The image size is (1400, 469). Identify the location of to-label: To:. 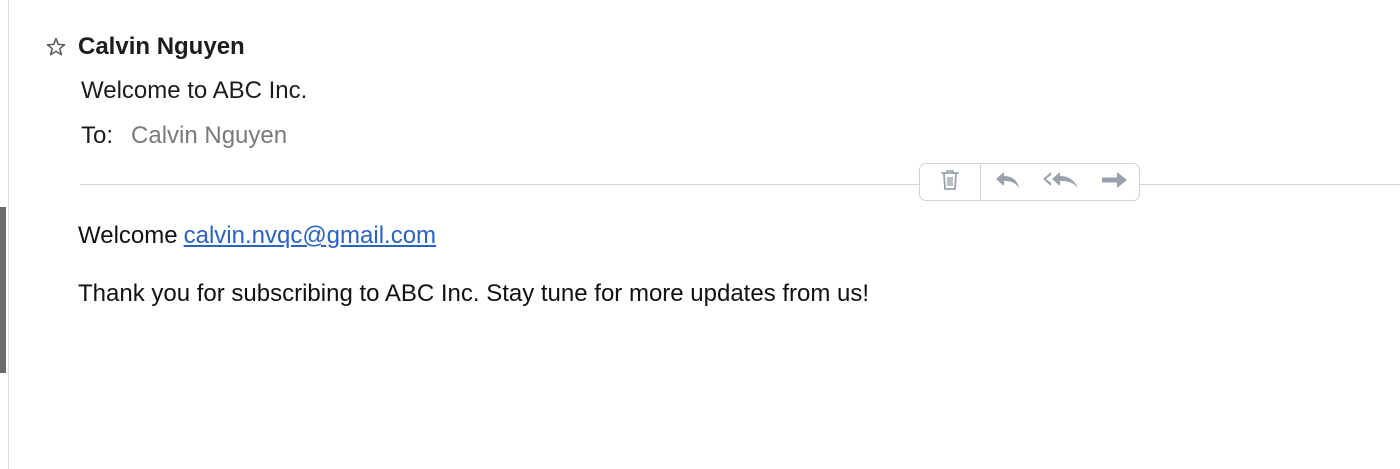
(97, 135).